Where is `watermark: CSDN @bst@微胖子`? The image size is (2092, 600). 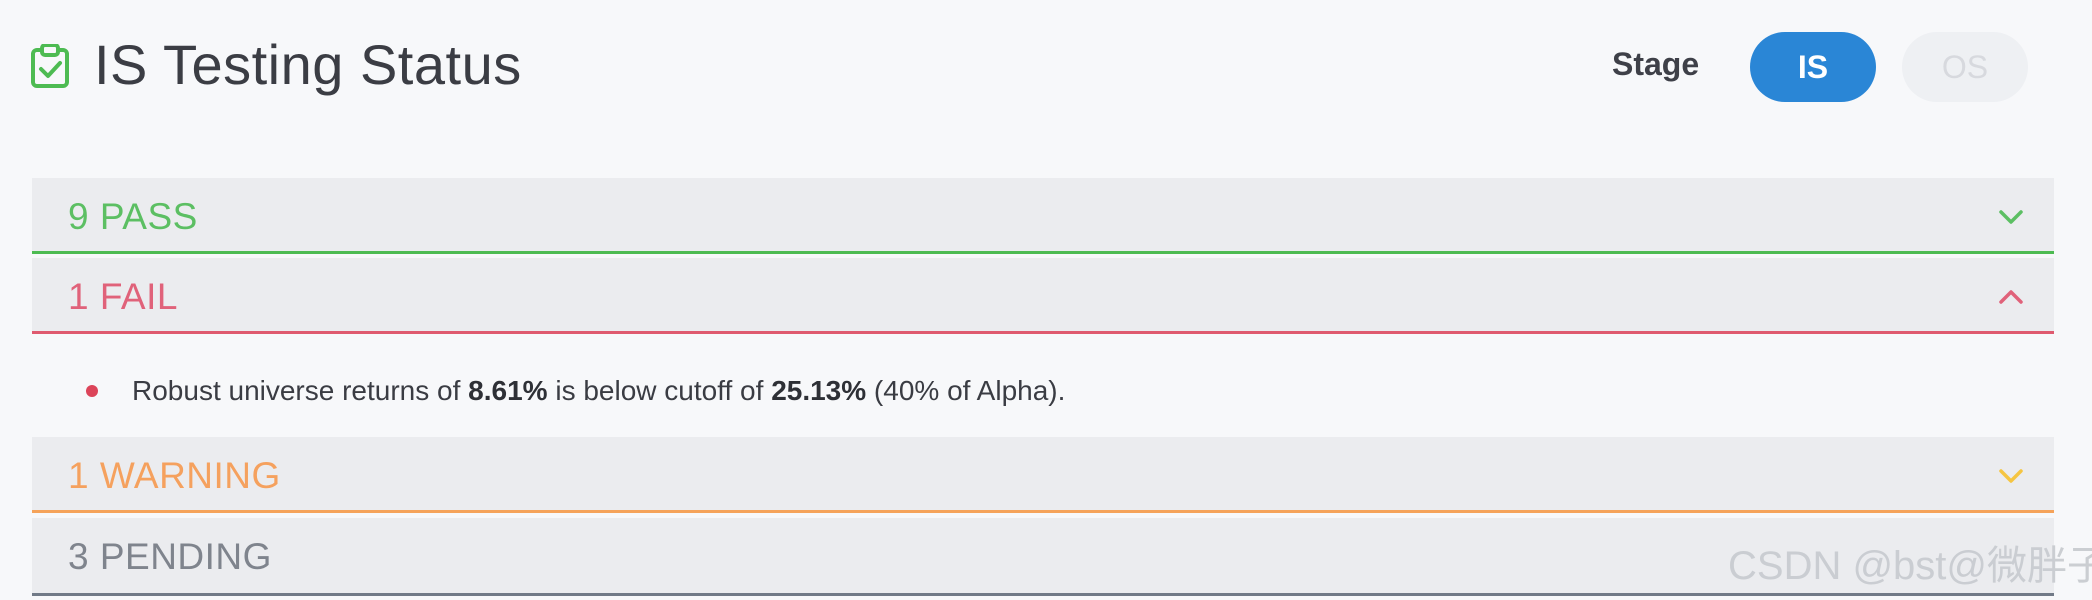 watermark: CSDN @bst@微胖子 is located at coordinates (1910, 566).